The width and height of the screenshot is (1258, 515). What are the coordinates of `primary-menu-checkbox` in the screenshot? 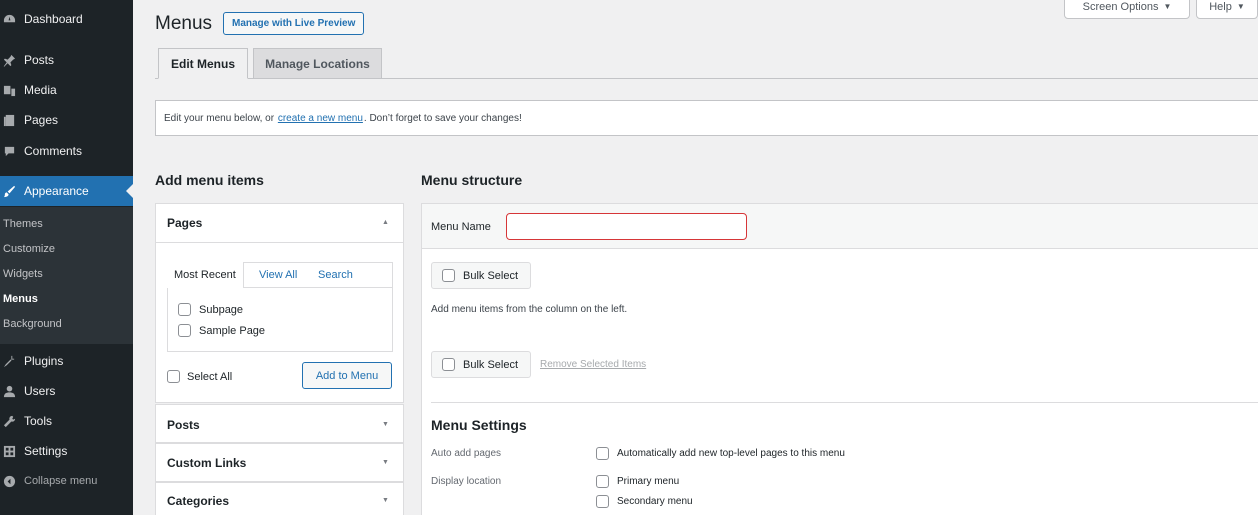 It's located at (602, 481).